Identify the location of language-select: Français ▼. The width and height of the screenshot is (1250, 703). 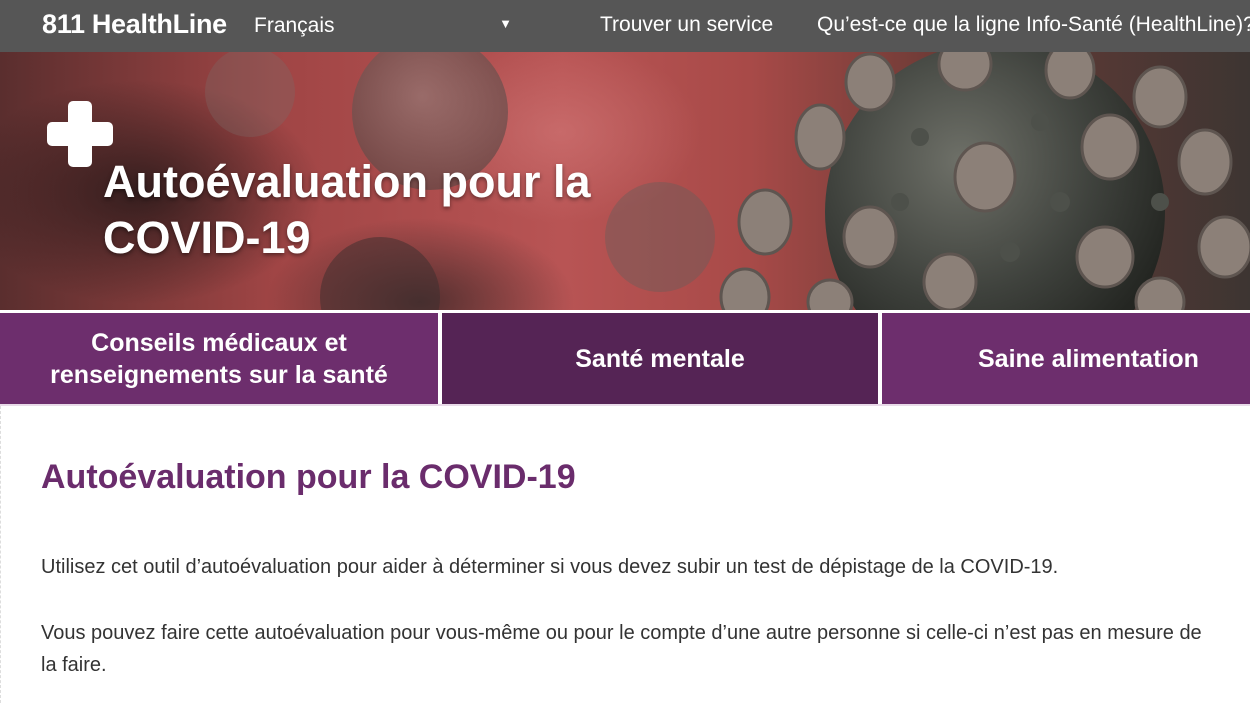
(385, 27).